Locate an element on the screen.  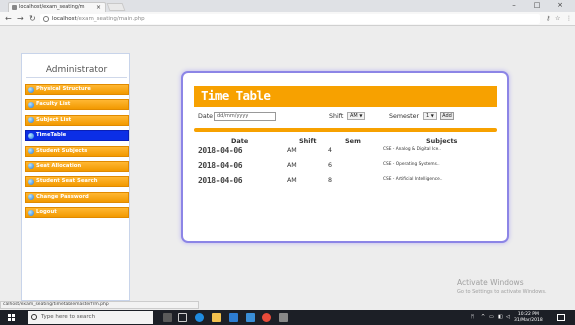
url-host: localhost is located at coordinates (64, 19).